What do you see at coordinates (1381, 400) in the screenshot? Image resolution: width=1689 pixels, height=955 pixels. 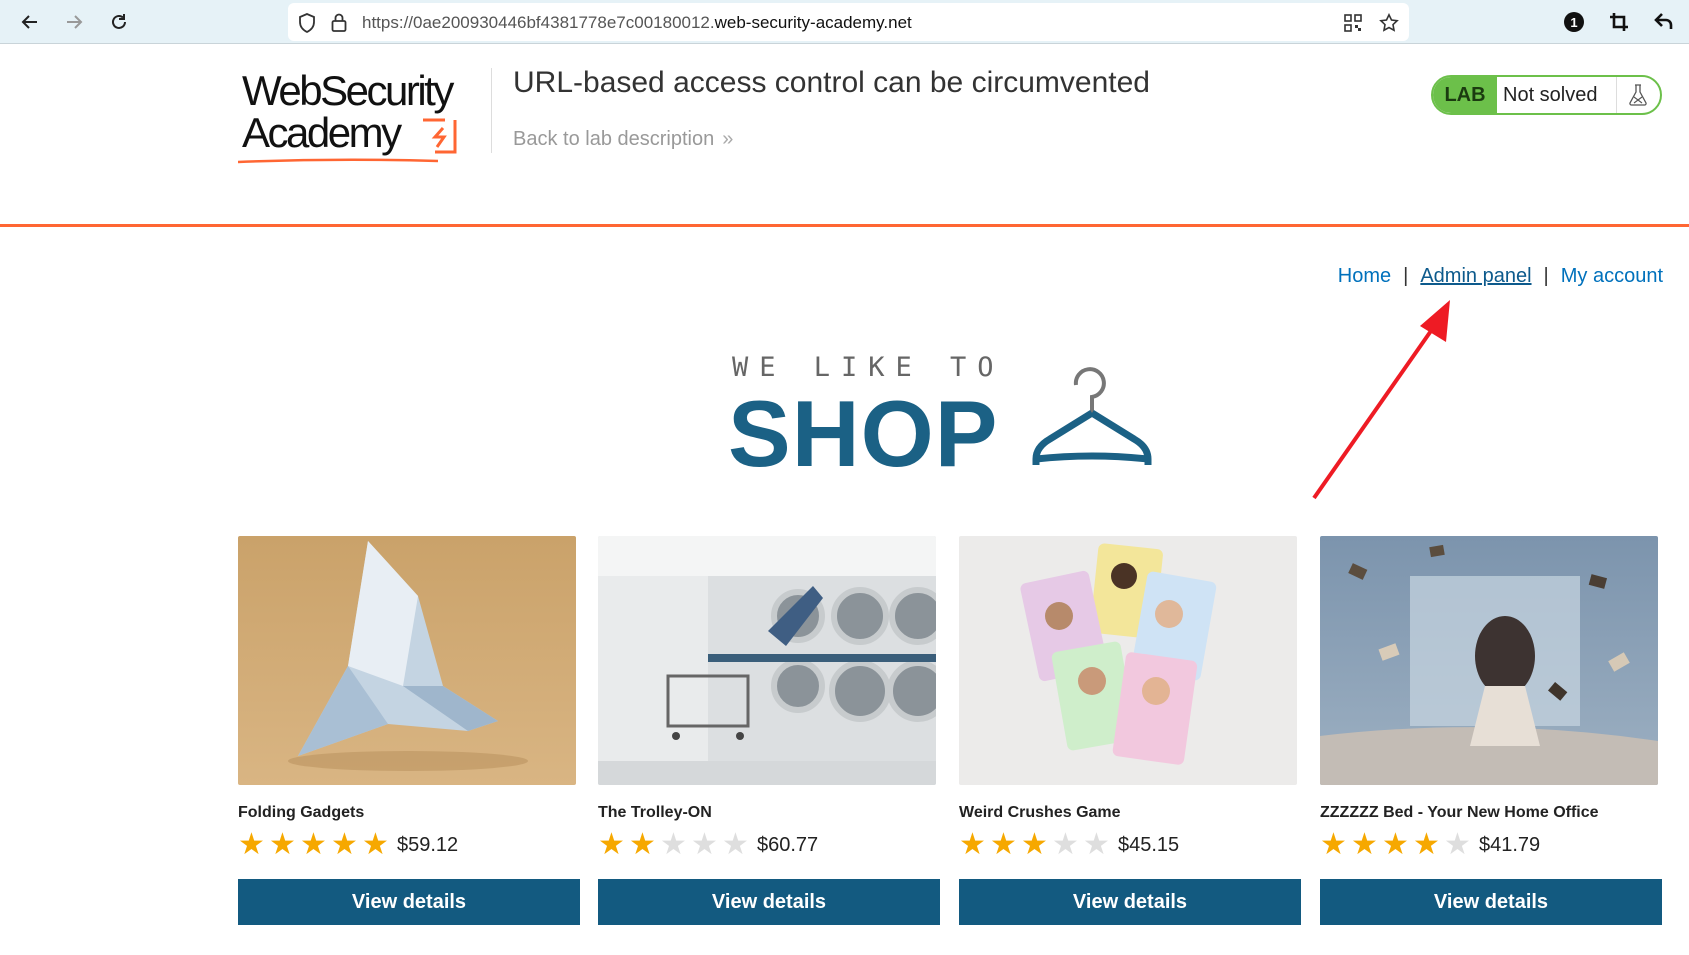 I see `red-annotation-arrow` at bounding box center [1381, 400].